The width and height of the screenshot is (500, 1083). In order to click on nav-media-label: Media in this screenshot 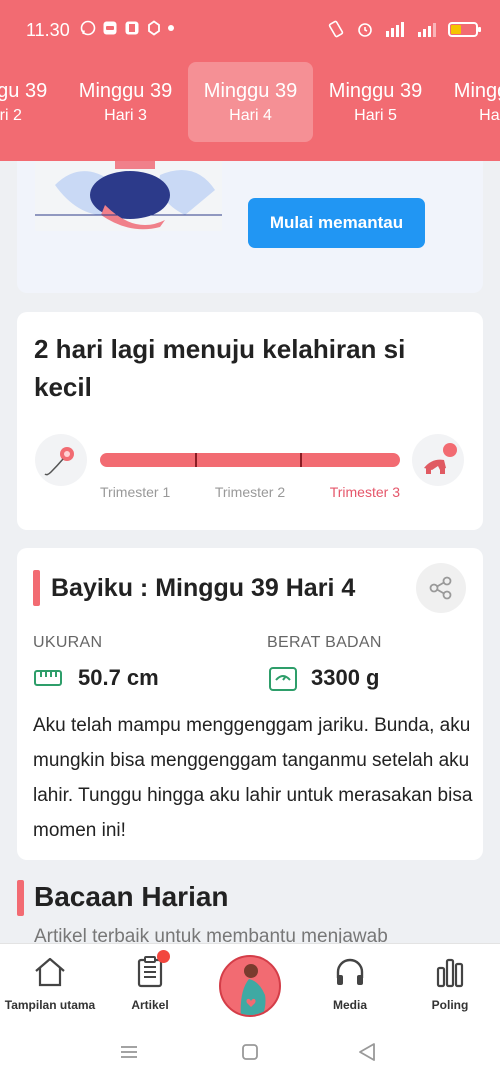, I will do `click(349, 1005)`.